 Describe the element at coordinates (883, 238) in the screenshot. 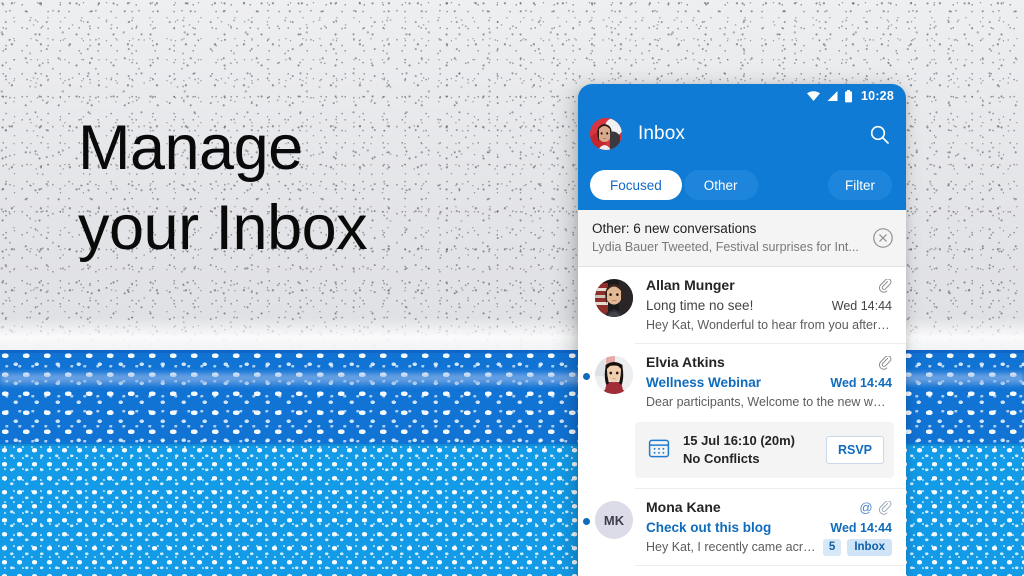

I see `close-circle-icon` at that location.